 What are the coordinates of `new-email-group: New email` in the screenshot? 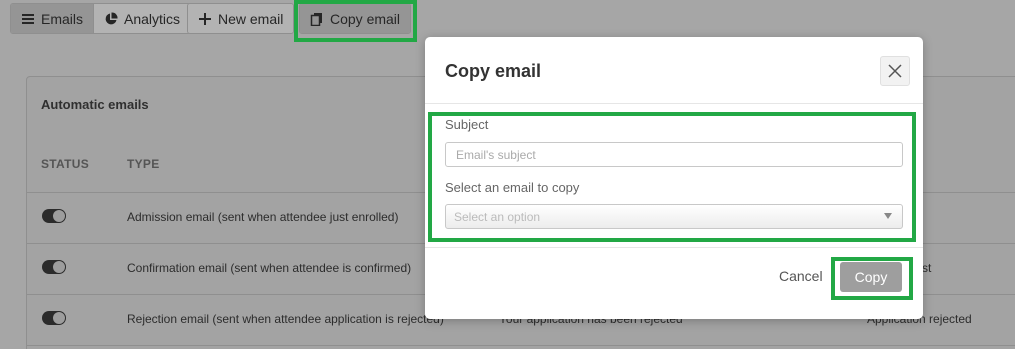 It's located at (241, 18).